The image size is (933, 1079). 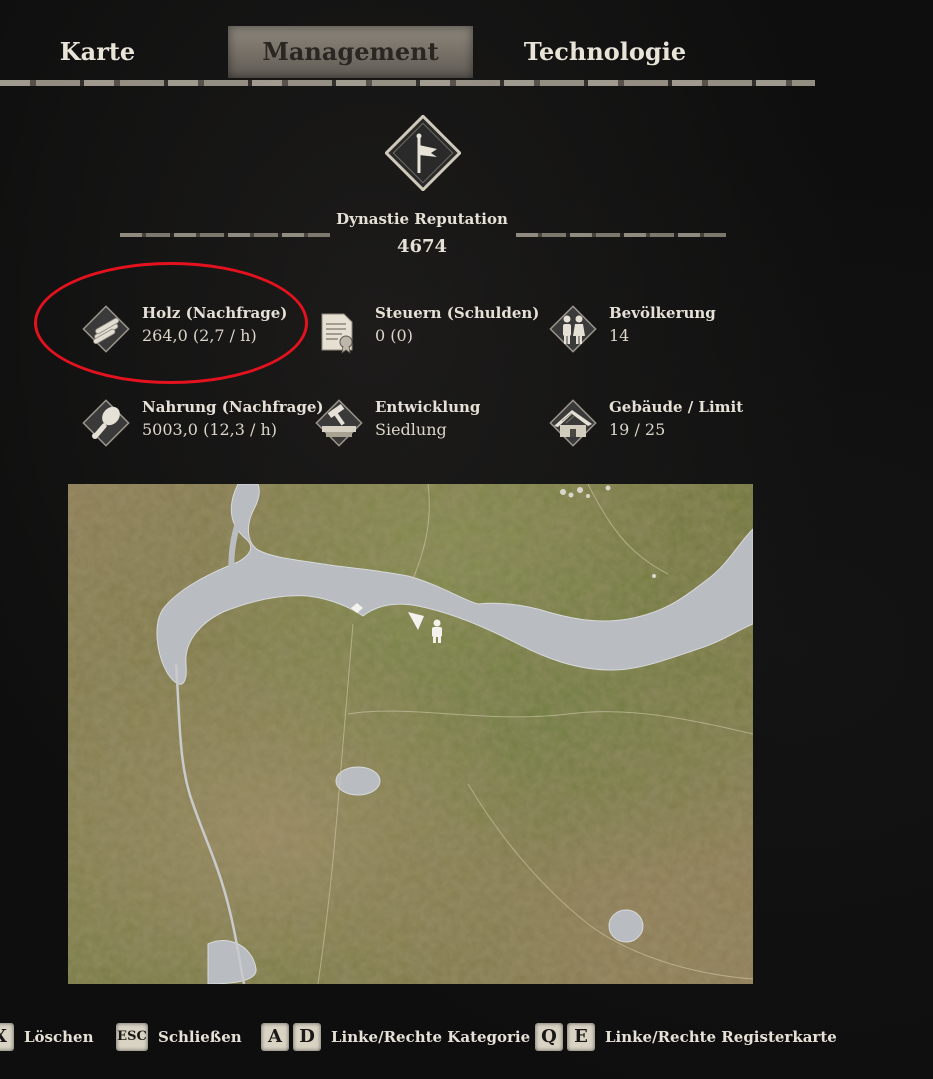 What do you see at coordinates (431, 1037) in the screenshot?
I see `hint-category-label: Linke/Rechte Kategorie` at bounding box center [431, 1037].